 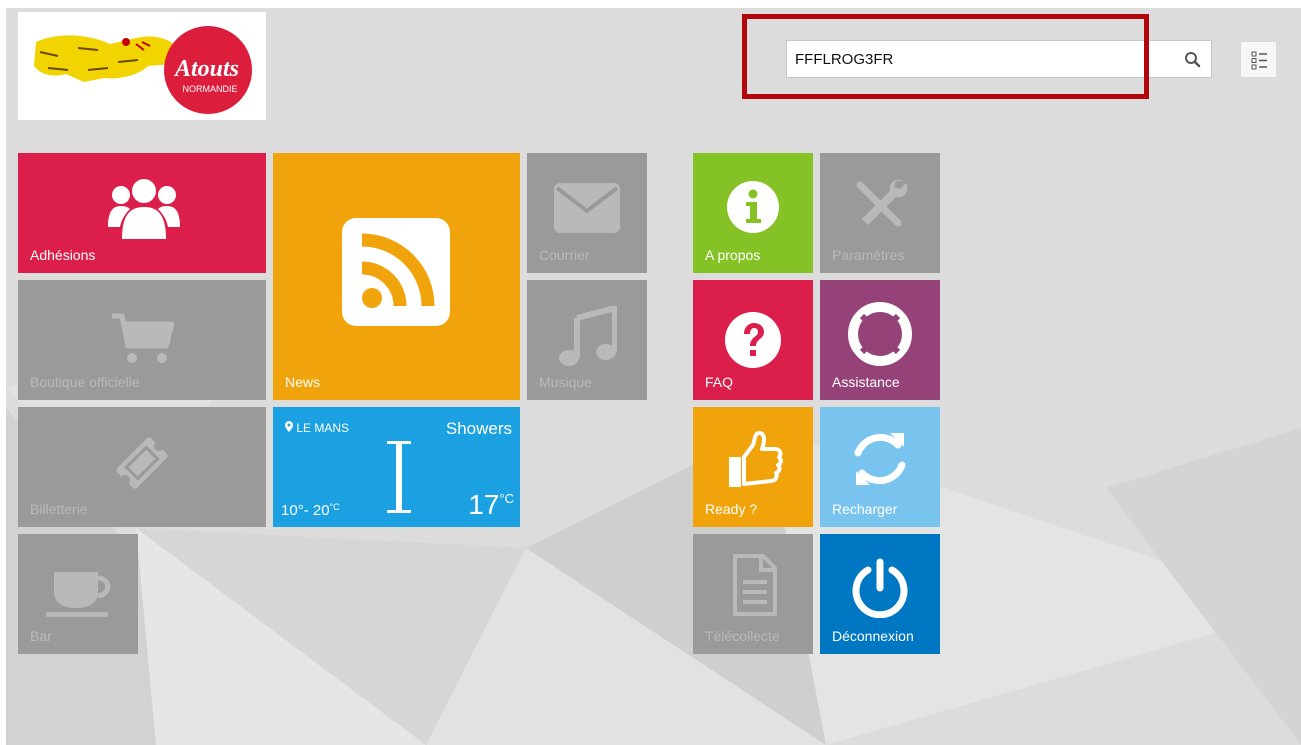 I want to click on tile-apropos: A propos, so click(x=753, y=213).